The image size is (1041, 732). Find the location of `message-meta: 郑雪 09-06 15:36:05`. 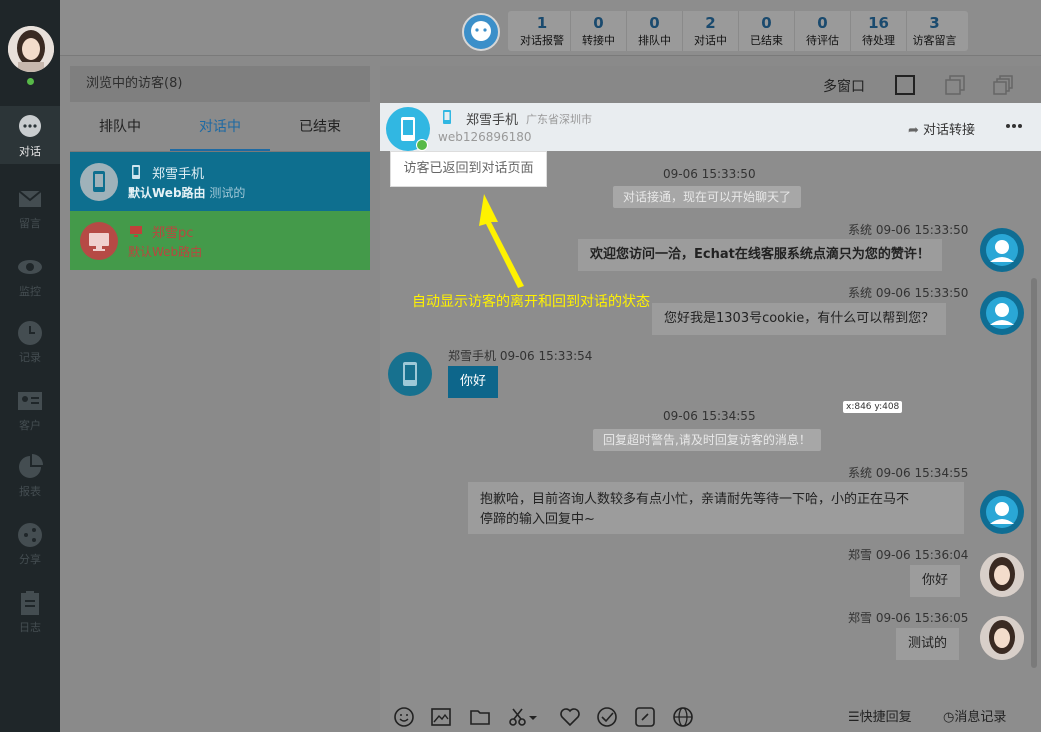

message-meta: 郑雪 09-06 15:36:05 is located at coordinates (908, 618).